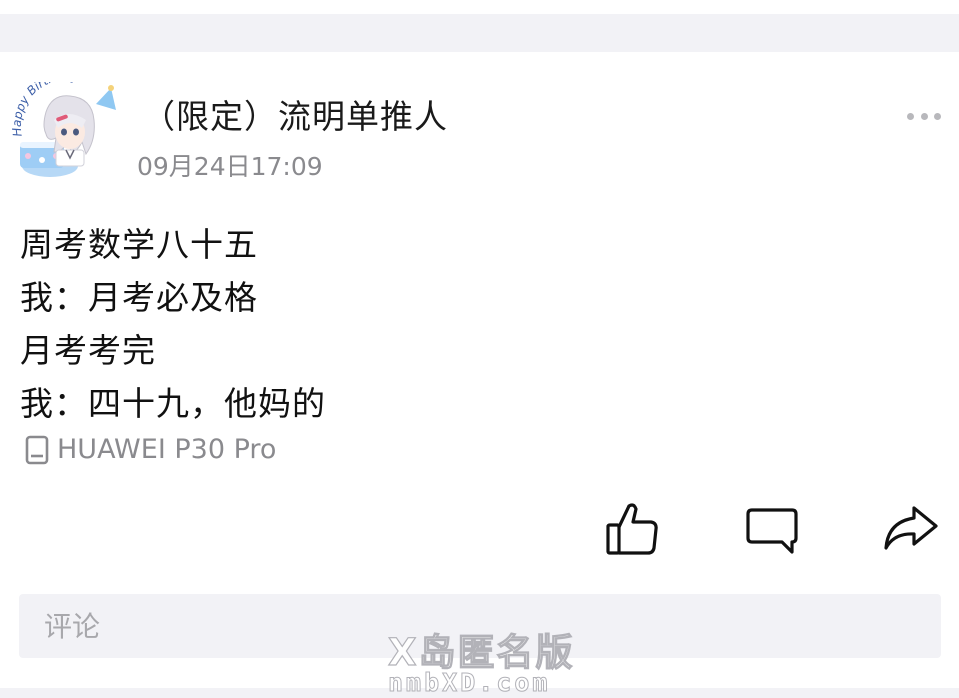 The image size is (959, 698). What do you see at coordinates (173, 403) in the screenshot?
I see `post-text-line: 我：四十九，他妈的` at bounding box center [173, 403].